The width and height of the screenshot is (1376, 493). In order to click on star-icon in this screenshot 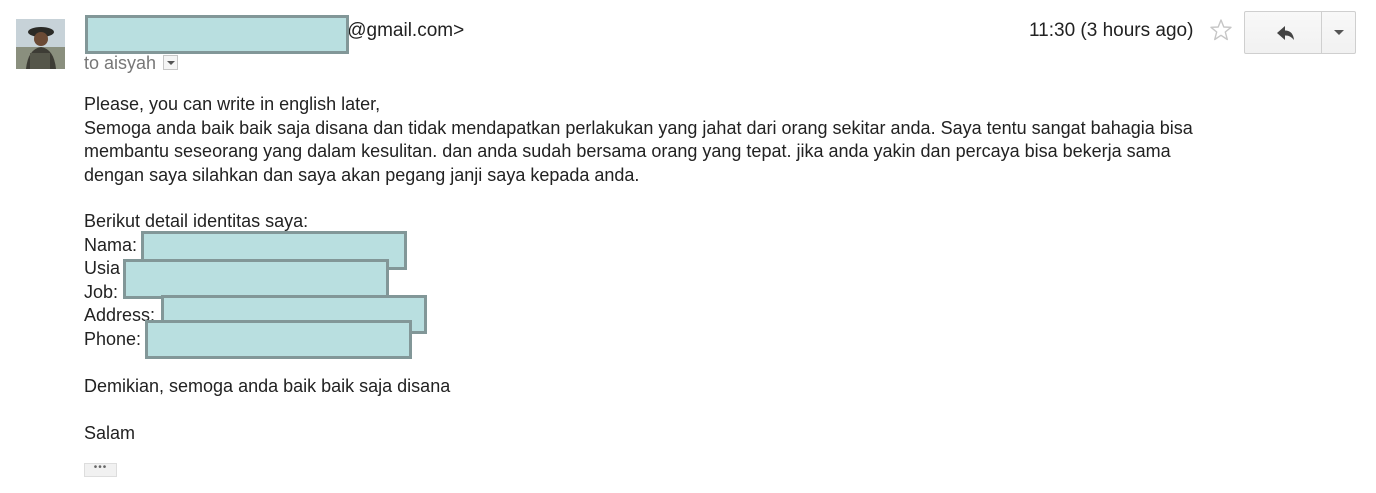, I will do `click(1221, 30)`.